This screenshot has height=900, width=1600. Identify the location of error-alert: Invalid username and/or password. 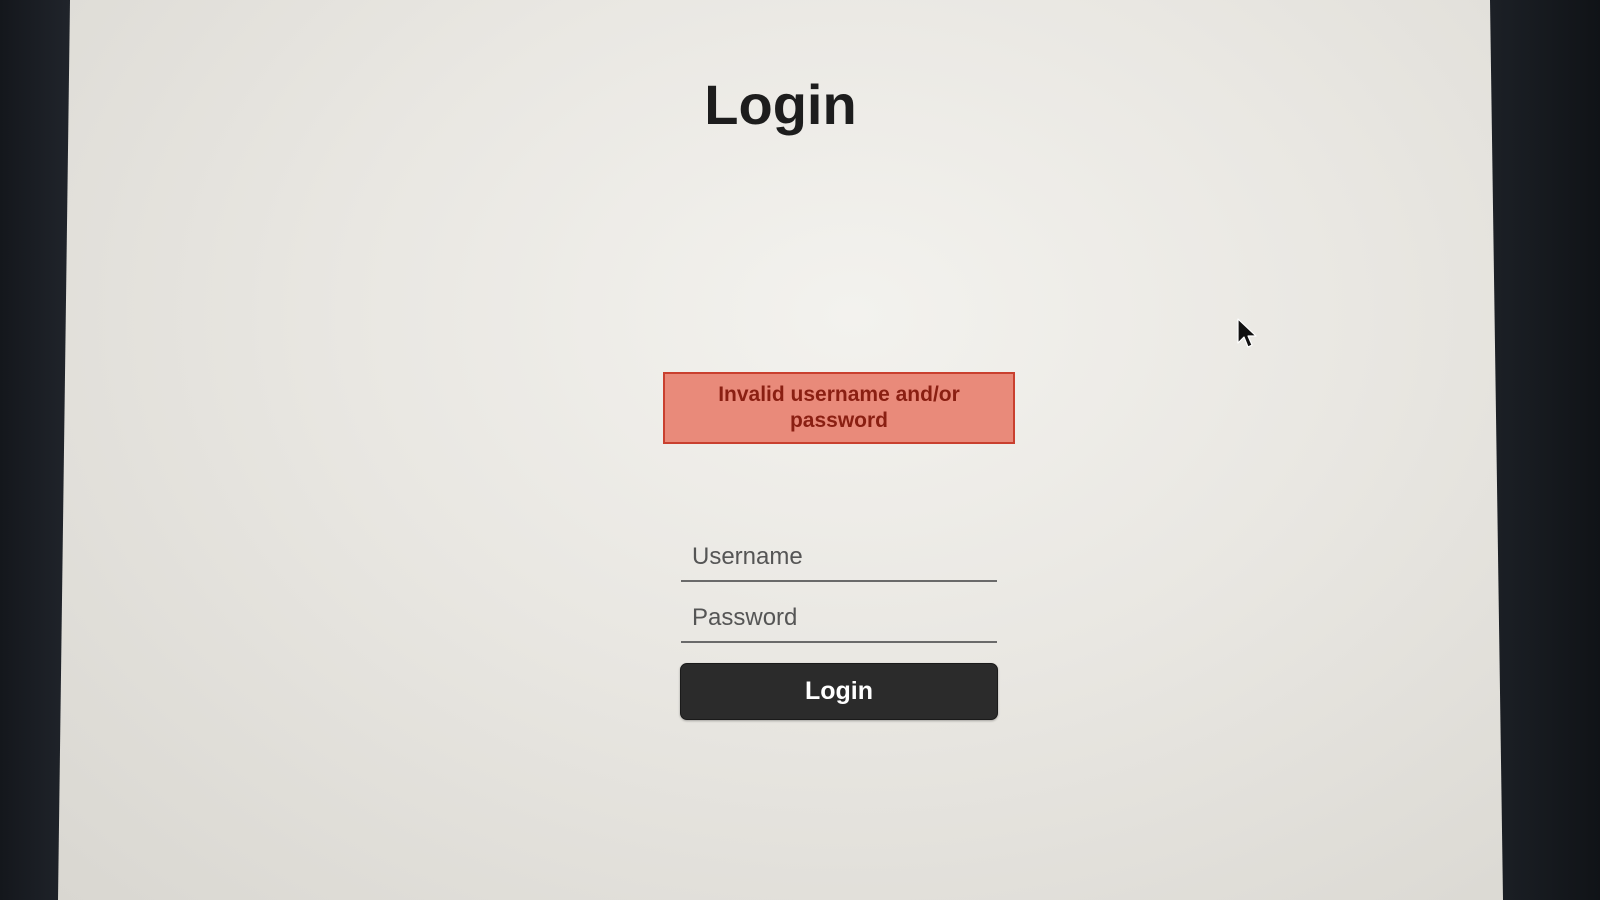
(839, 408).